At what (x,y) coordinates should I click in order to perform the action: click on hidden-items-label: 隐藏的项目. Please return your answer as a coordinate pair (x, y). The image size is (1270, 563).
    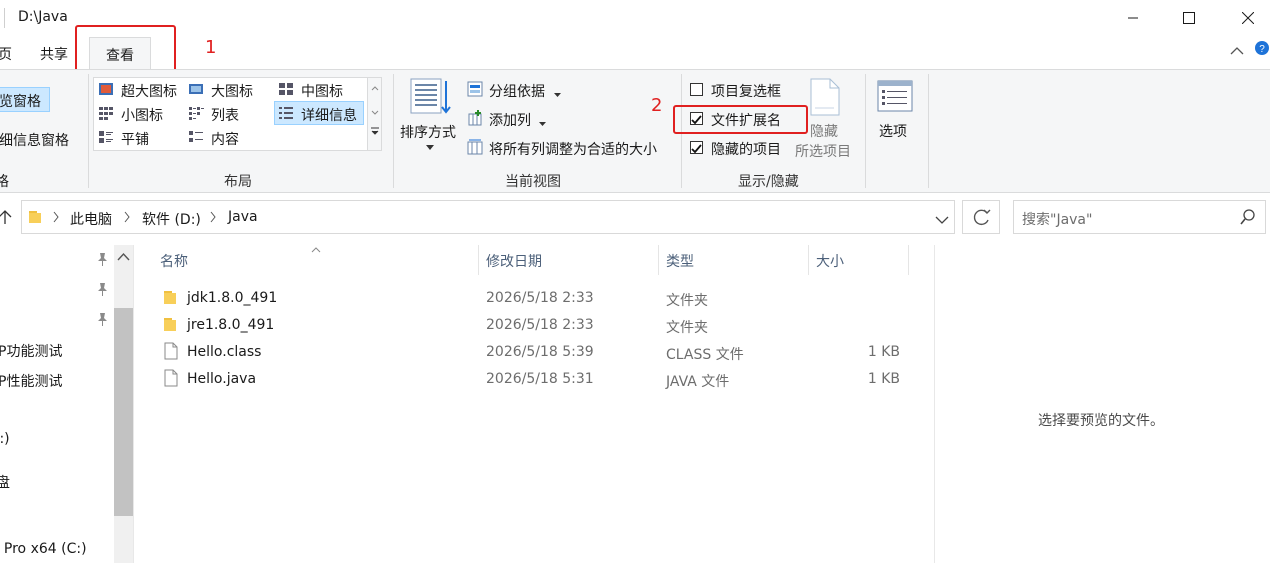
    Looking at the image, I should click on (746, 150).